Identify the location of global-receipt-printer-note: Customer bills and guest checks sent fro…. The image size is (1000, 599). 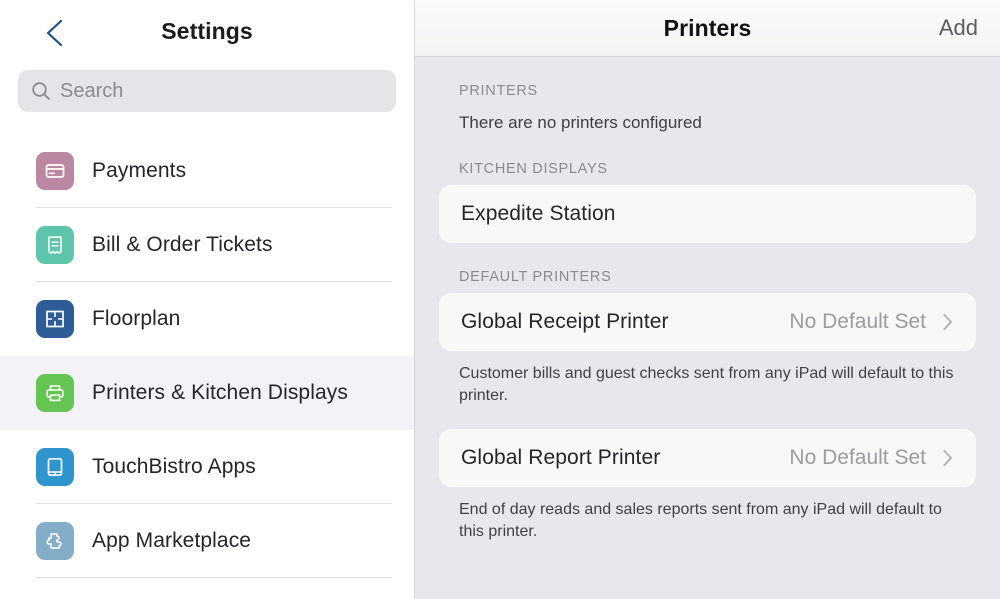
(706, 384).